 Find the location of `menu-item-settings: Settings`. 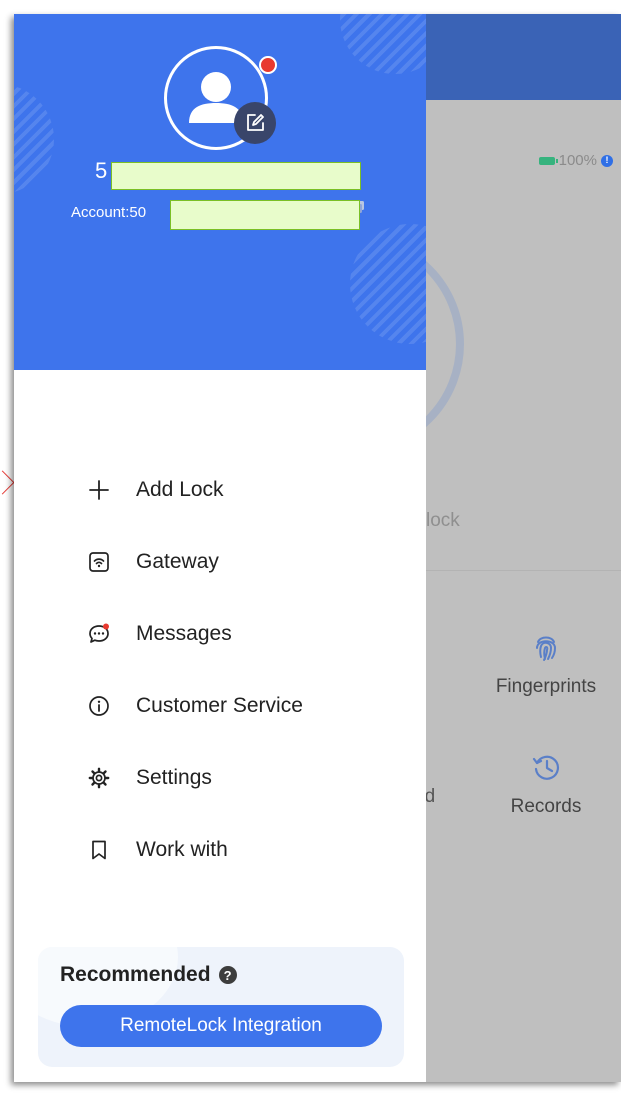

menu-item-settings: Settings is located at coordinates (220, 778).